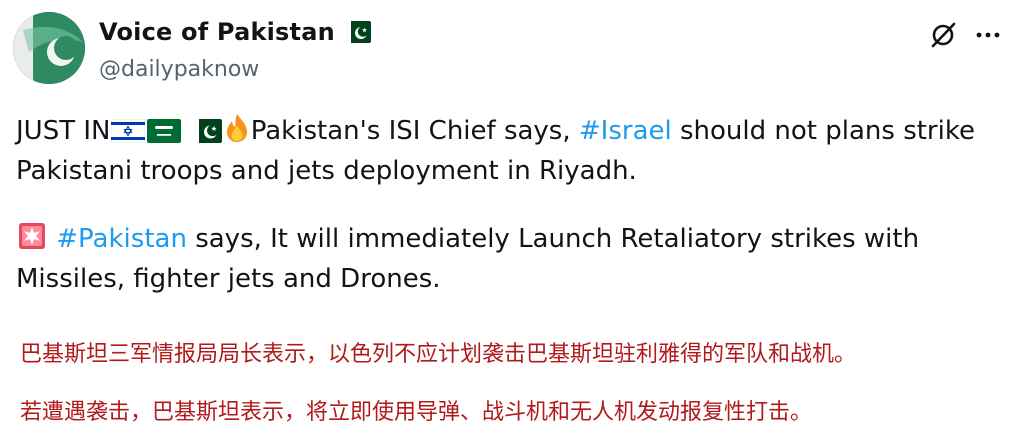 The height and width of the screenshot is (428, 1010). I want to click on grok-icon, so click(943, 35).